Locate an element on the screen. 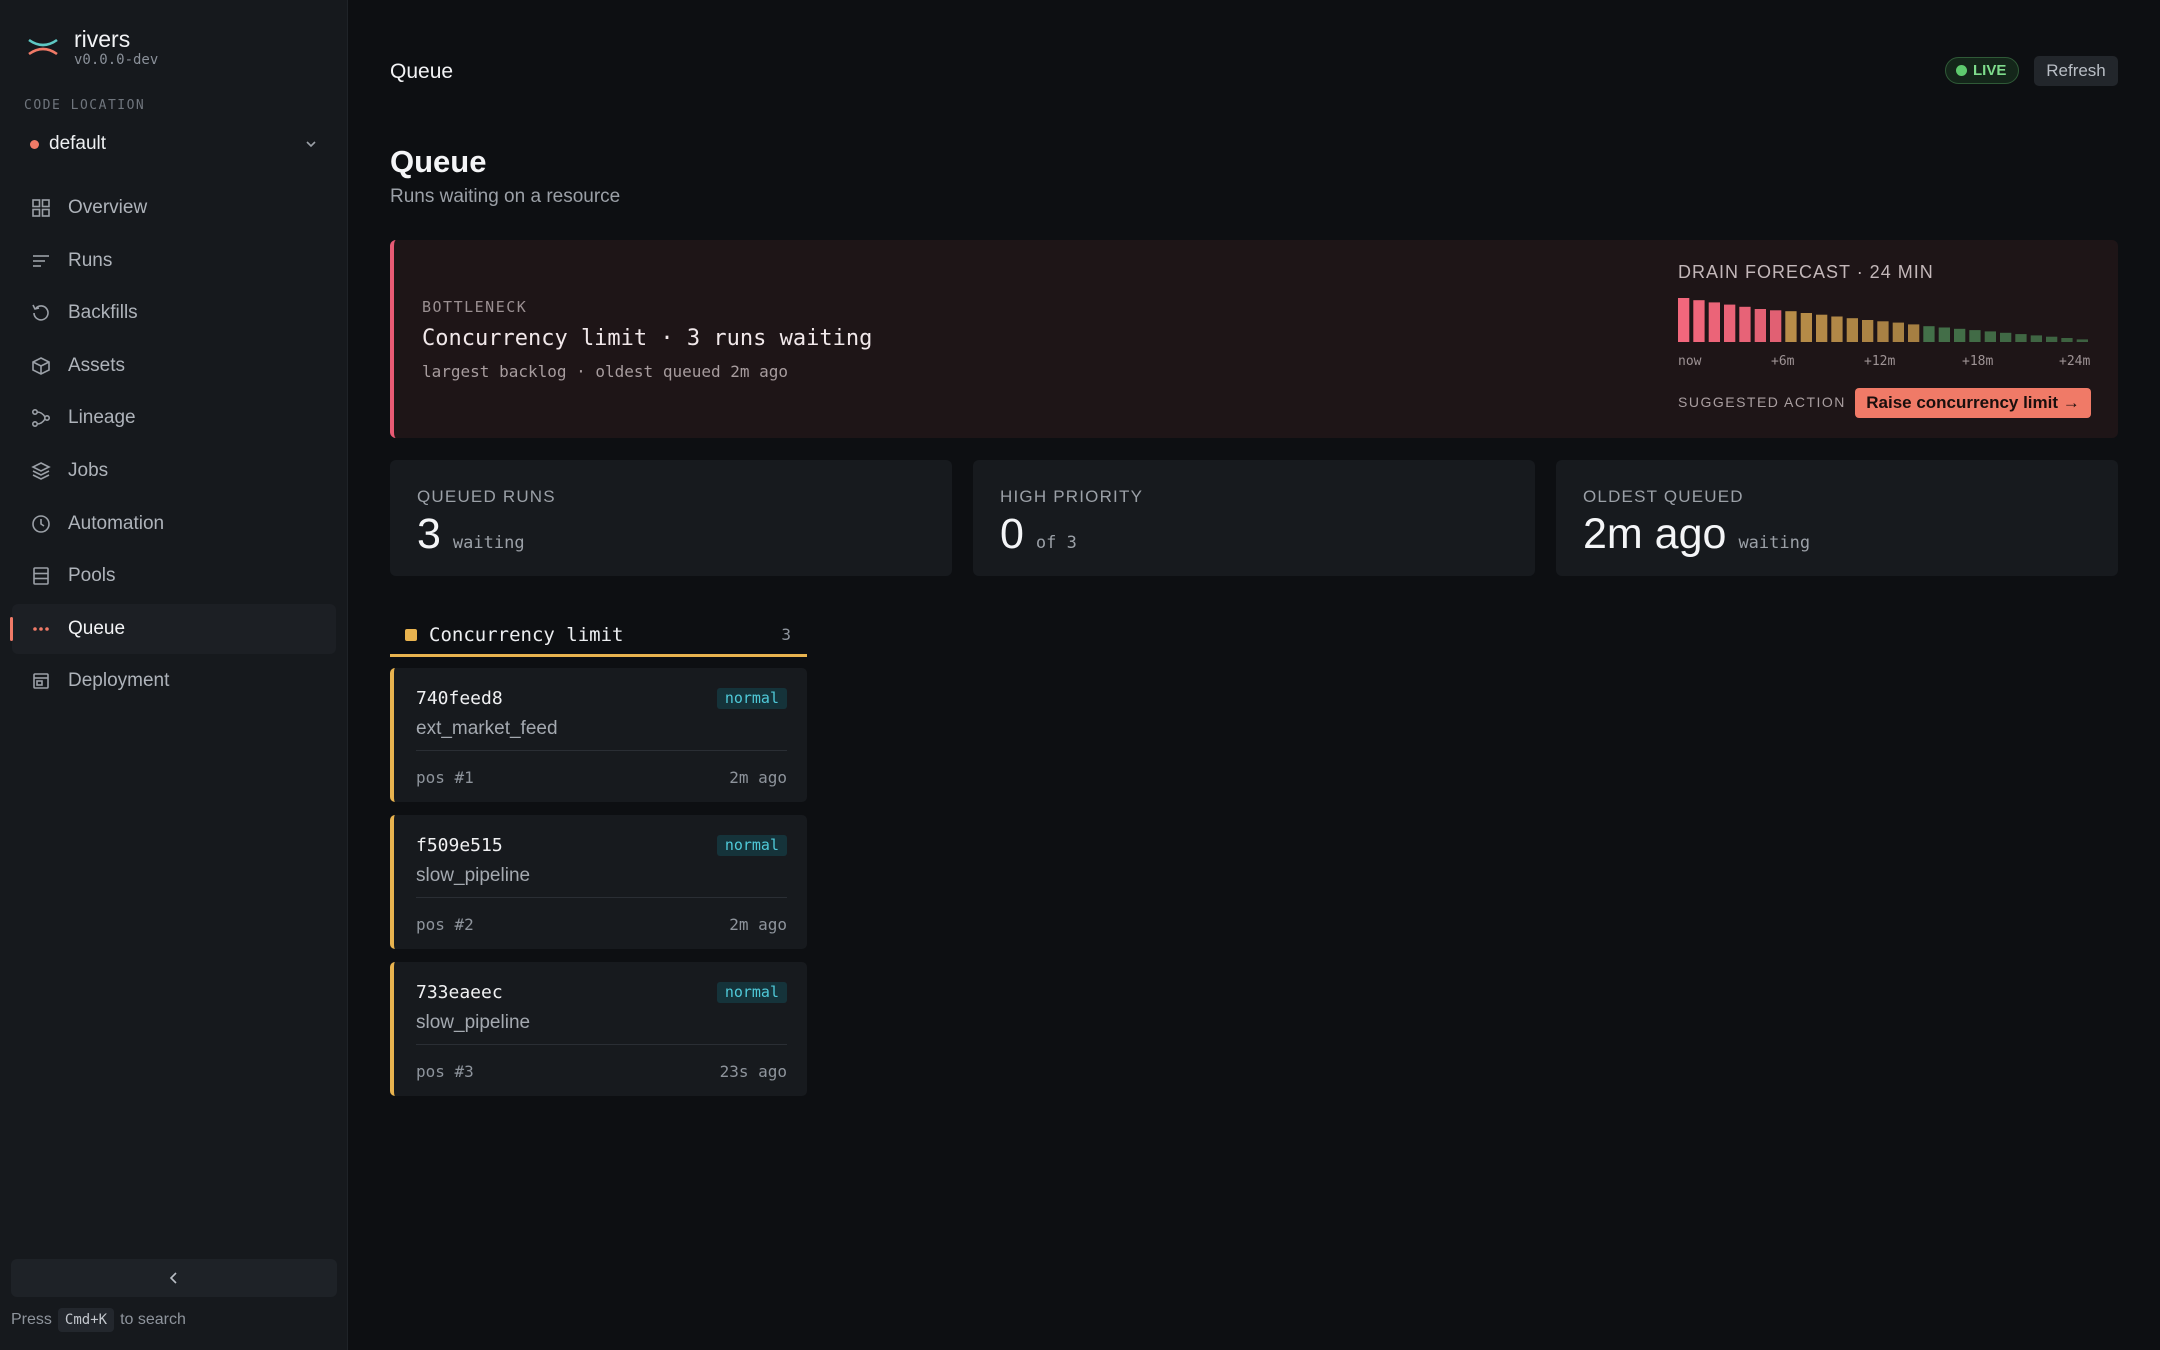 The height and width of the screenshot is (1350, 2160). sidebar-item-label: Assets is located at coordinates (97, 365).